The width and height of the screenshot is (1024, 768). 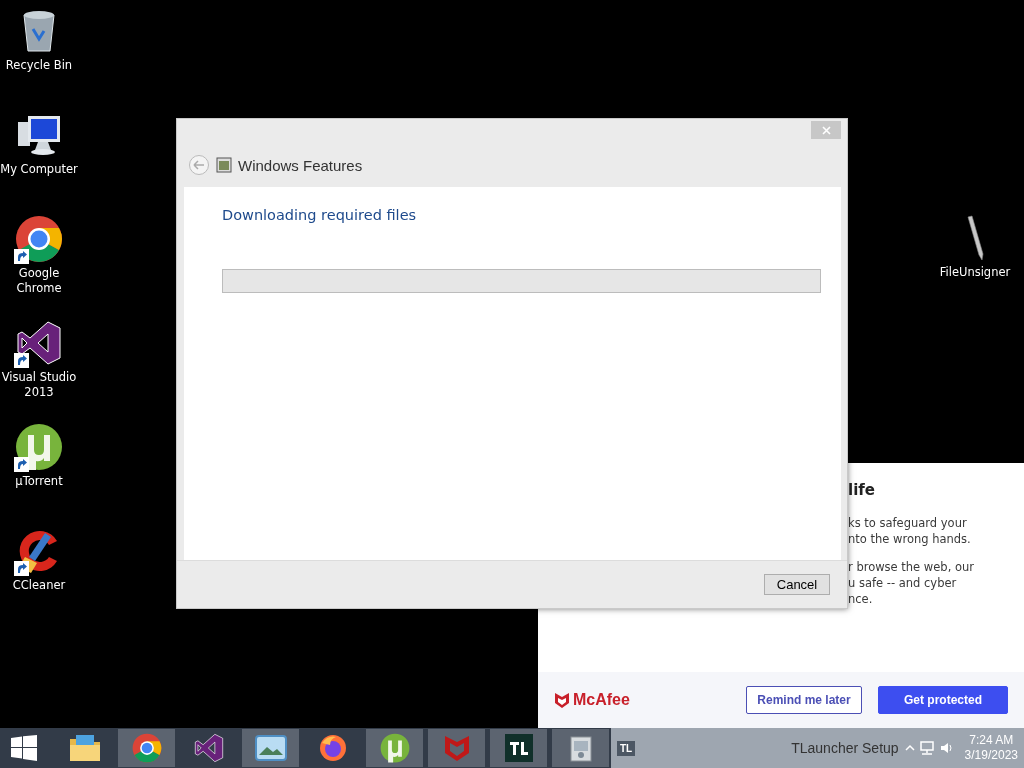 I want to click on installer-box-icon, so click(x=580, y=748).